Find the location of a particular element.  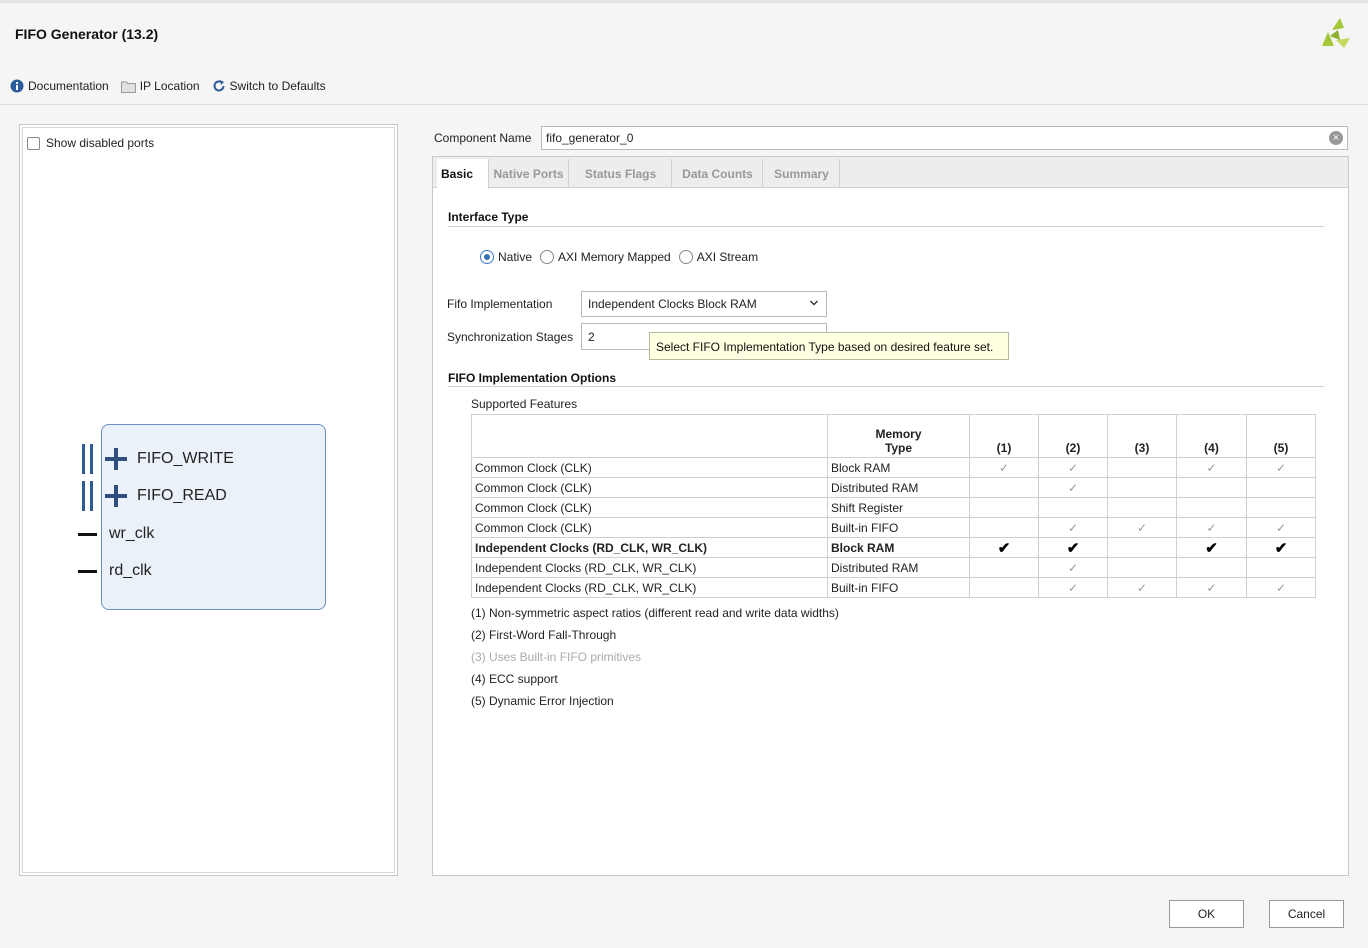

fifo-write-bus-bar is located at coordinates (83, 459).